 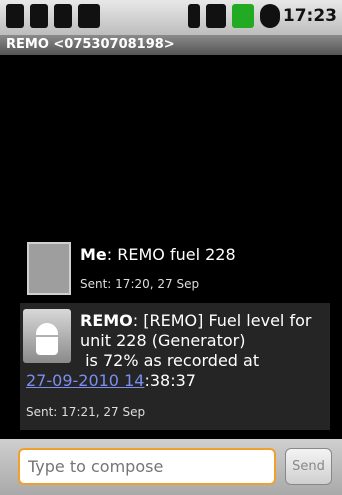 I want to click on message-text-line2: unit 228 (Generator), so click(x=163, y=340).